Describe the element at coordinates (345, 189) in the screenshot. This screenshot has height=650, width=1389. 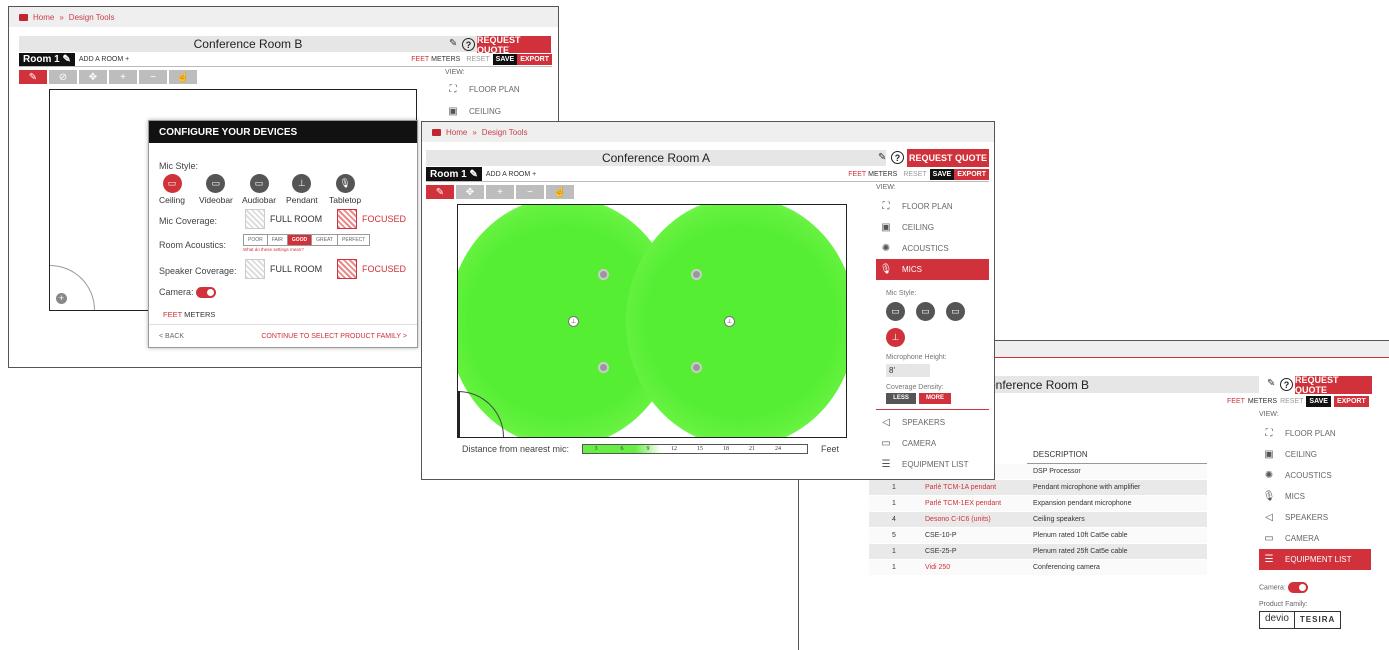
I see `mic-style-tabletop: 🎙 Tabletop` at that location.